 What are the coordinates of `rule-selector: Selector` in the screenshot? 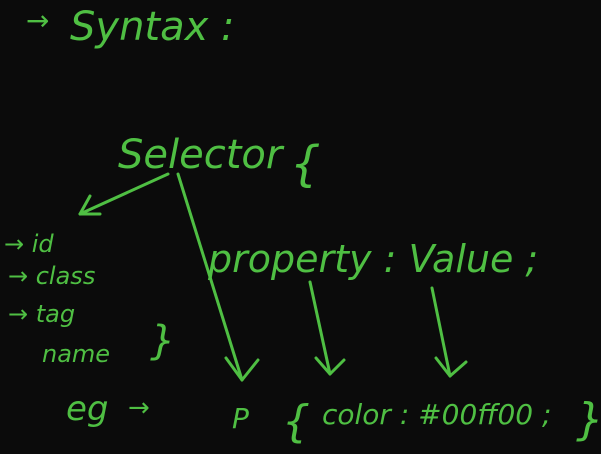 It's located at (201, 155).